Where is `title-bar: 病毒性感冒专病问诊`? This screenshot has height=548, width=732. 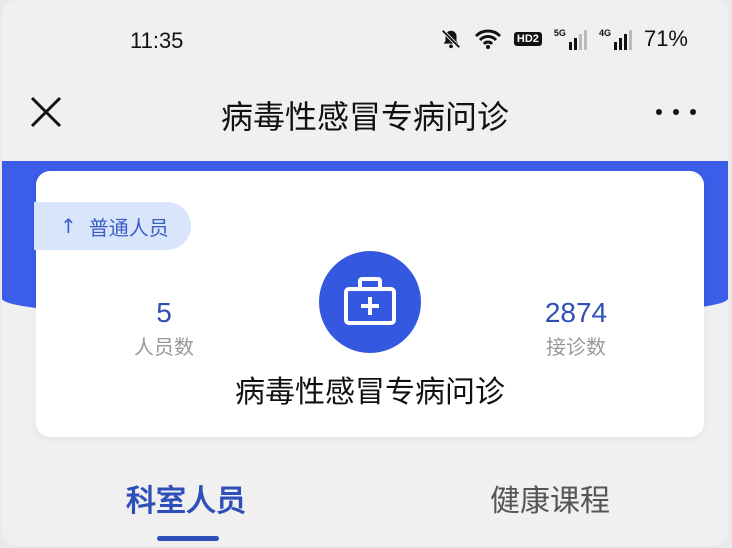
title-bar: 病毒性感冒专病问诊 is located at coordinates (365, 116).